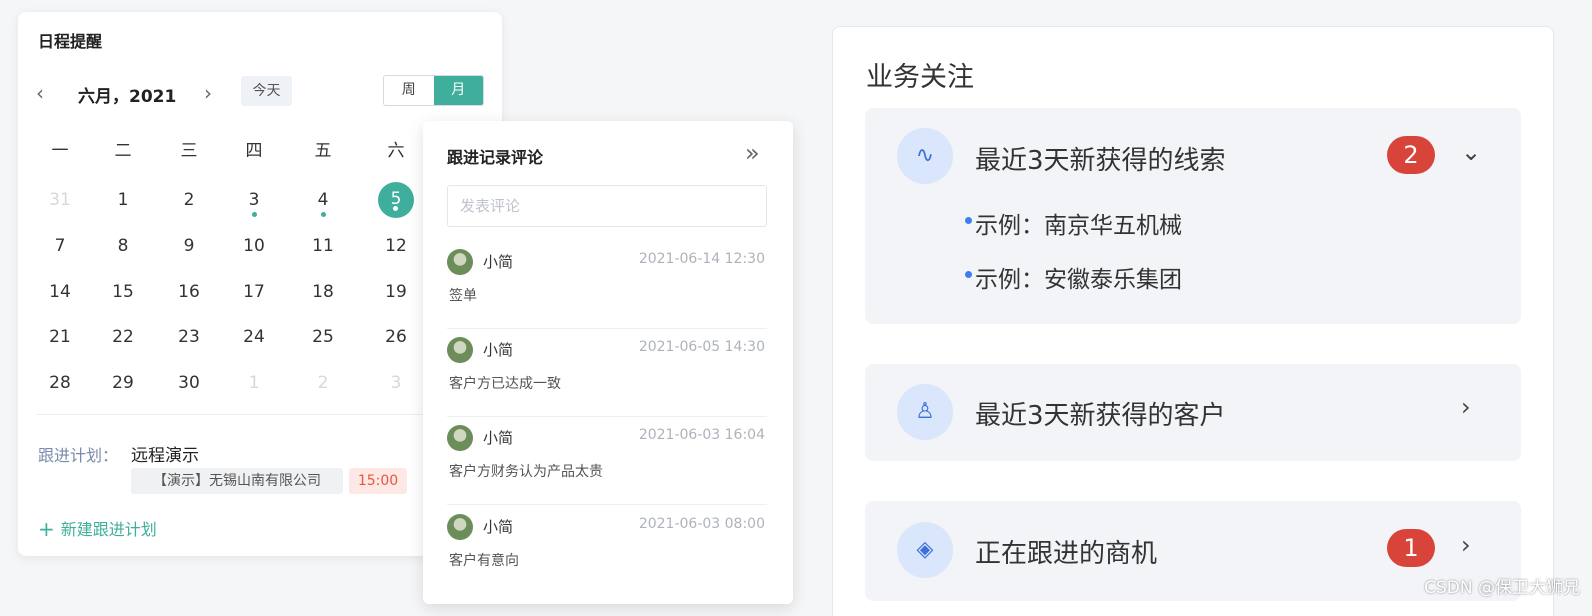 The width and height of the screenshot is (1592, 616). I want to click on section-label: 正在跟进的商机, so click(1066, 554).